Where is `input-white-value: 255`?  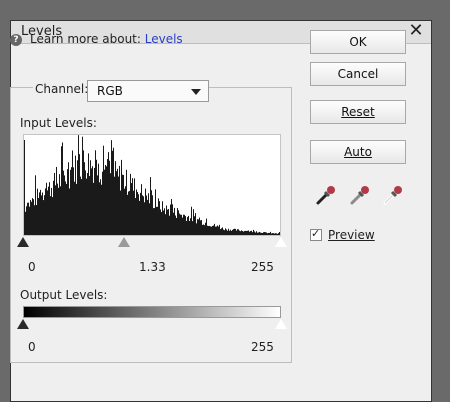 input-white-value: 255 is located at coordinates (262, 267).